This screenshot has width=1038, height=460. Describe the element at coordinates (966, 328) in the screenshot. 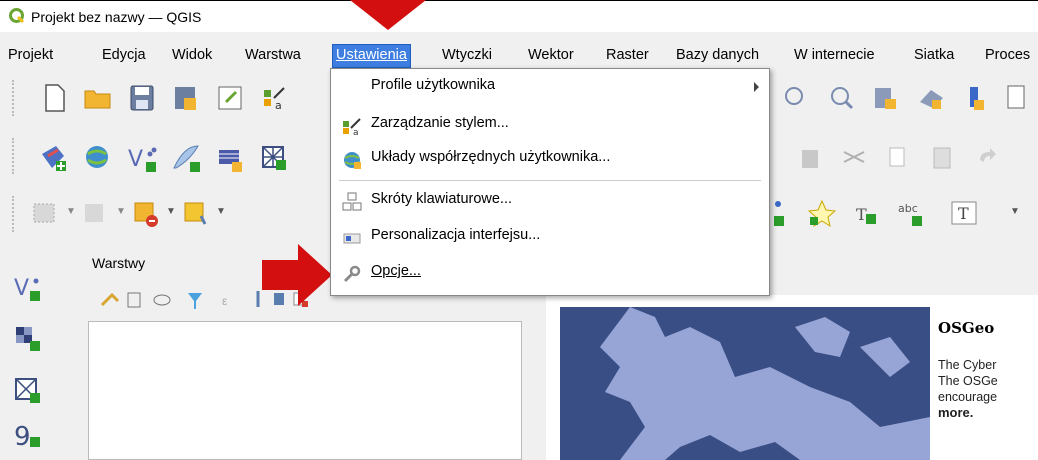

I see `news-heading: OSGeo` at that location.